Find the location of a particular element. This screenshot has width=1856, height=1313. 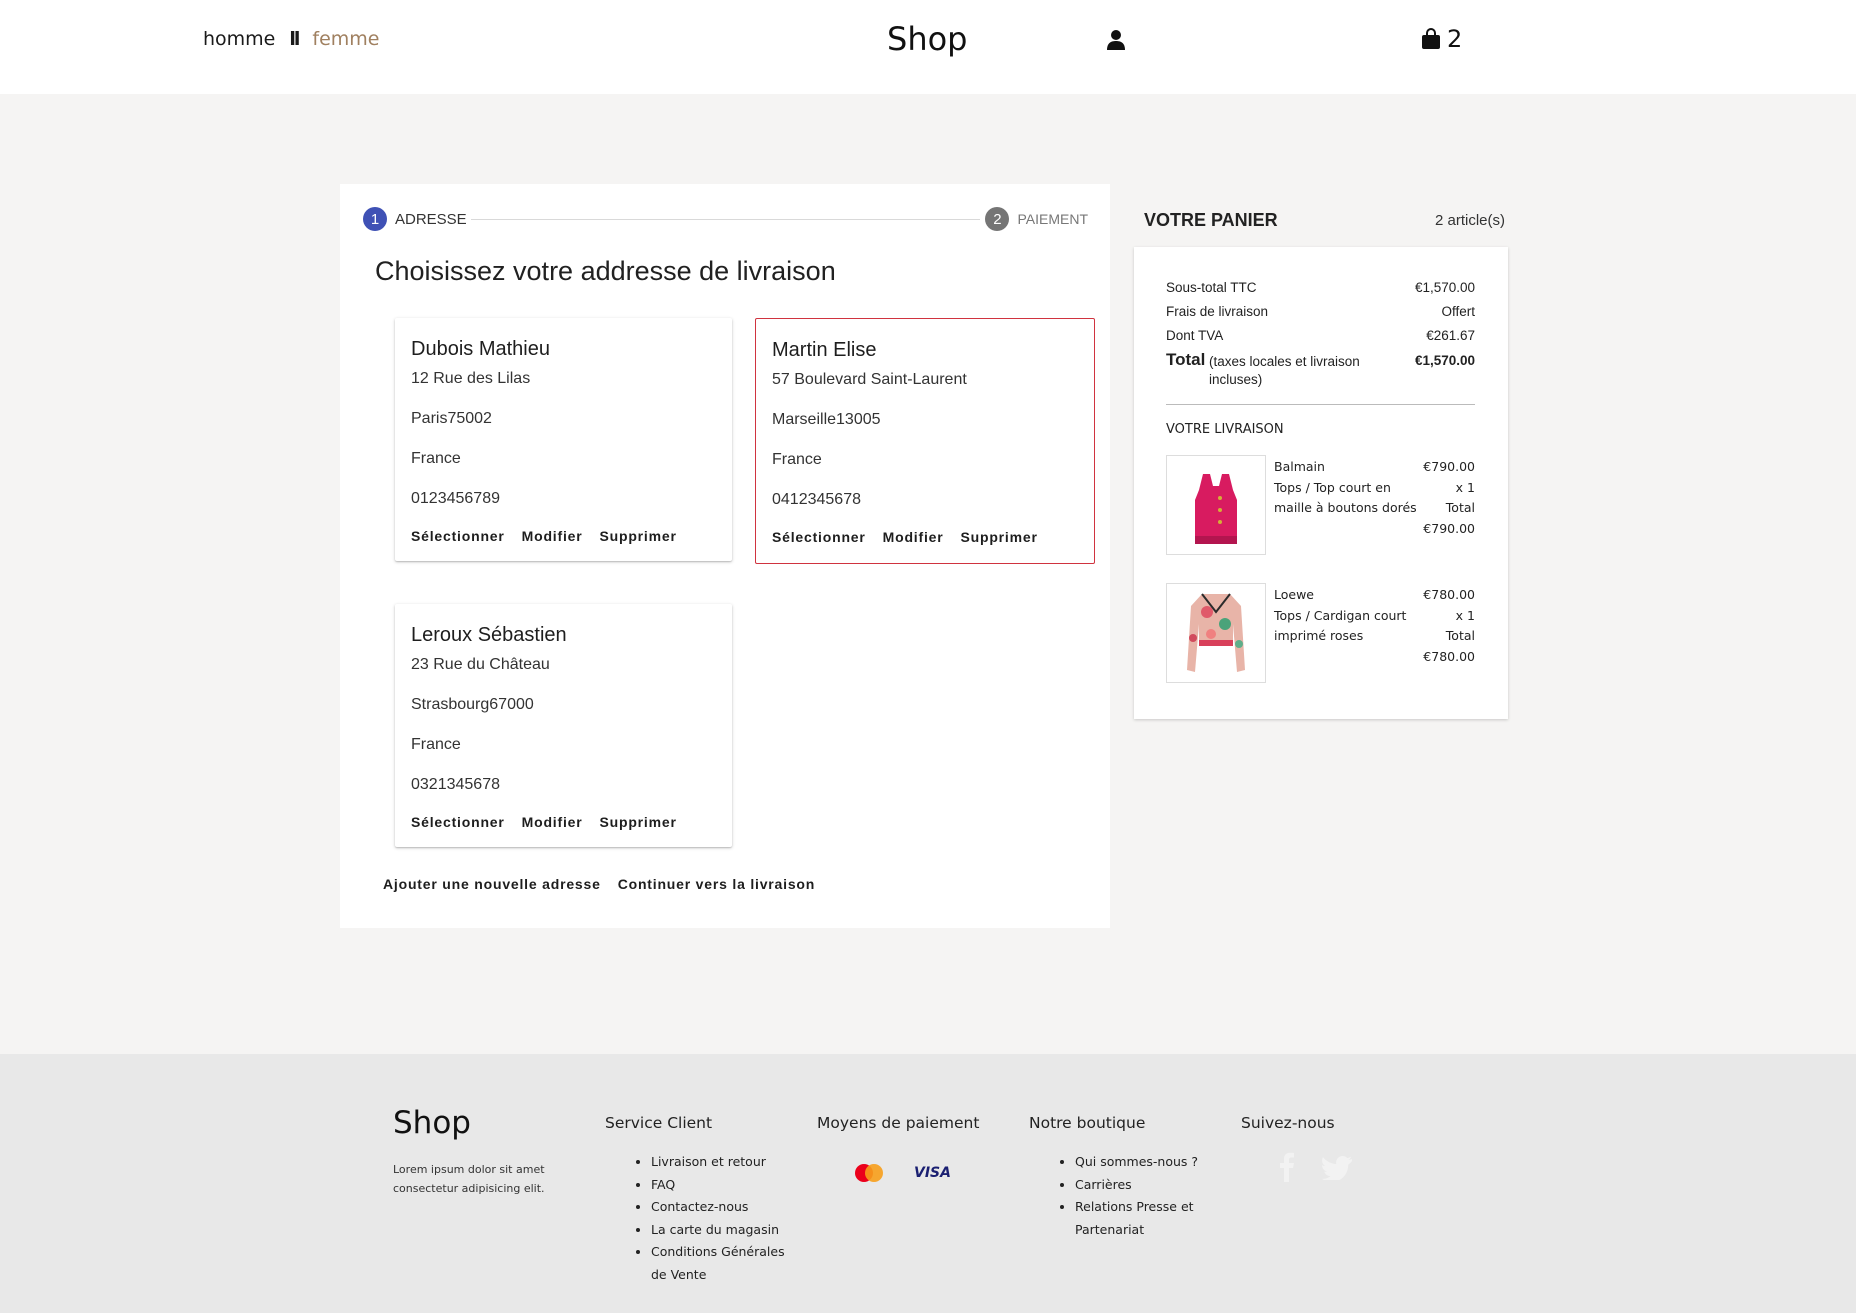

step-connector is located at coordinates (725, 219).